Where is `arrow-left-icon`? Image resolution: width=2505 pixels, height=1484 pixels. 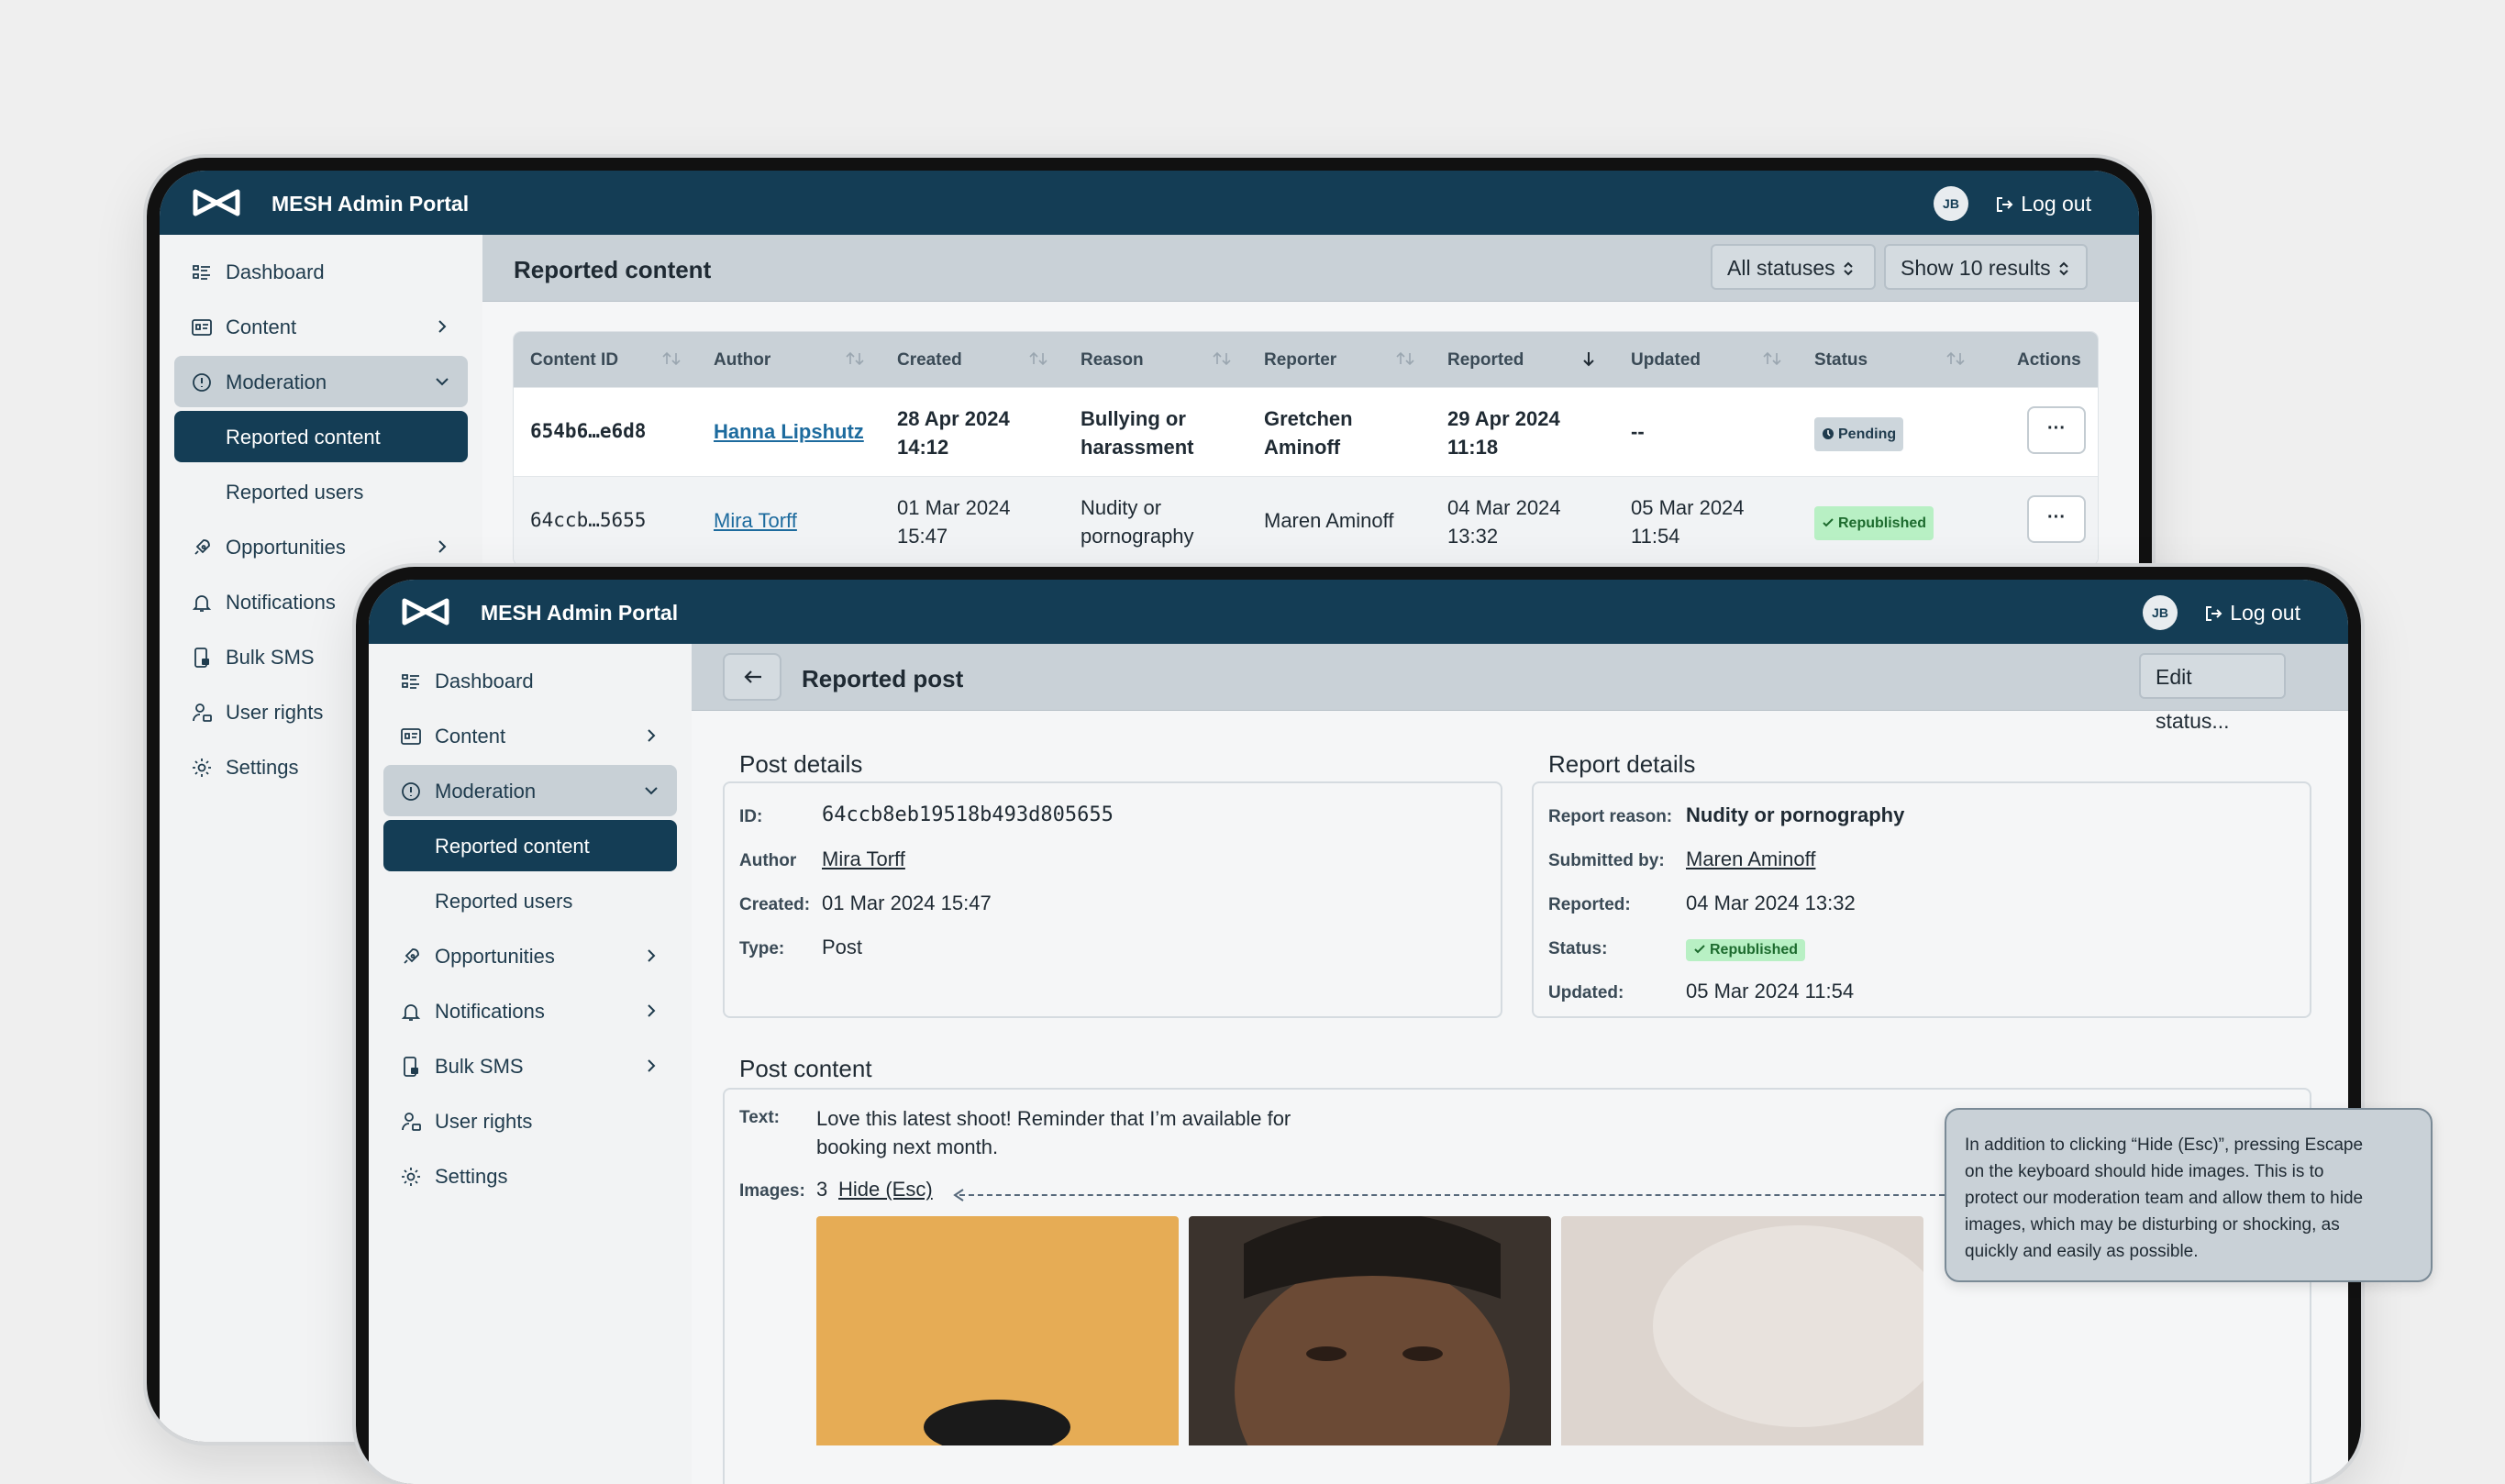 arrow-left-icon is located at coordinates (752, 676).